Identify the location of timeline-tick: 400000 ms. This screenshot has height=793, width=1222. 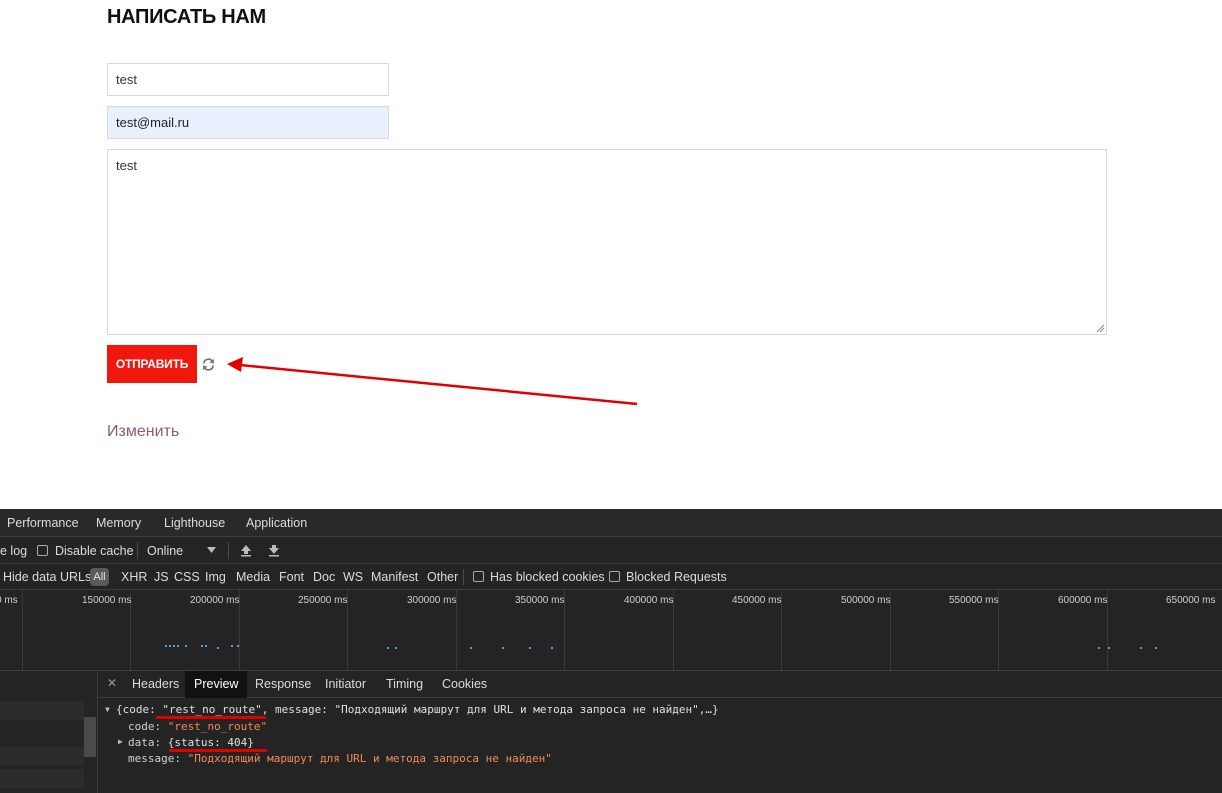
(649, 600).